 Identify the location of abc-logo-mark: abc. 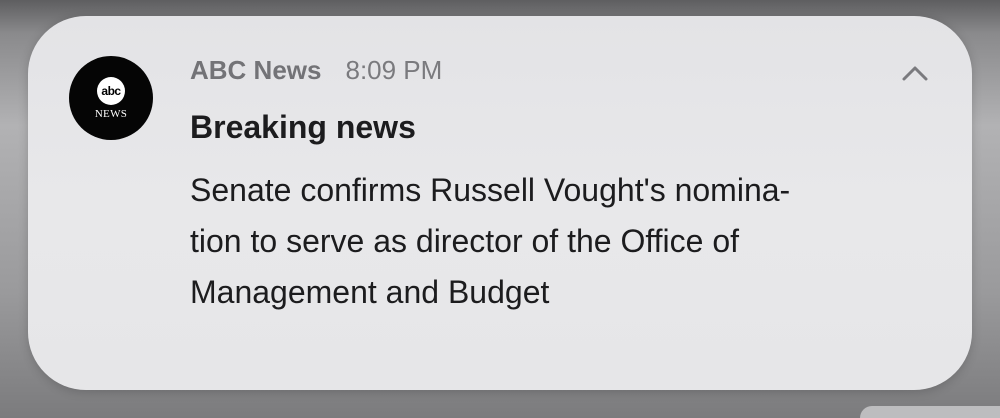
(111, 90).